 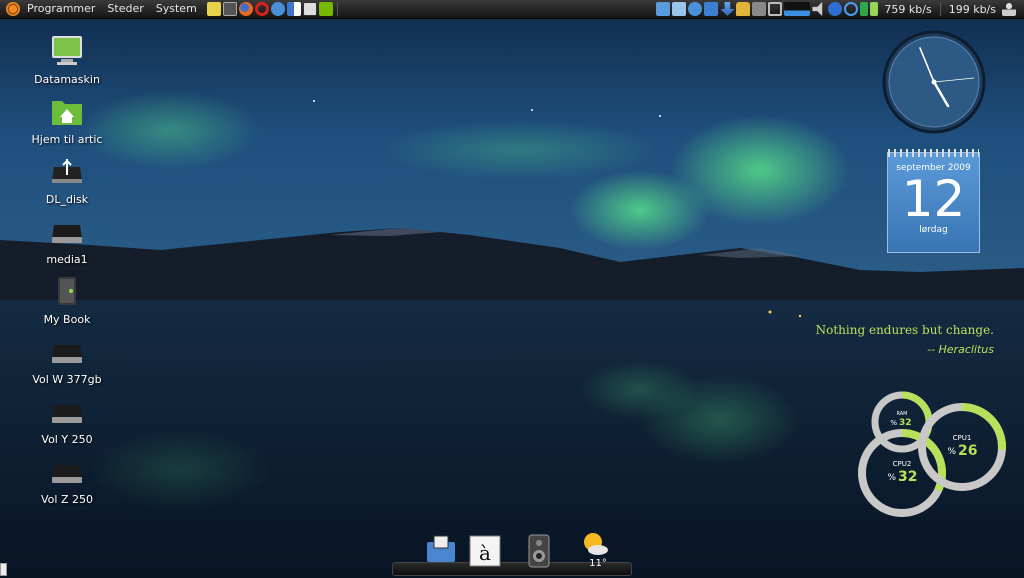 I want to click on menu-system: System, so click(x=176, y=9).